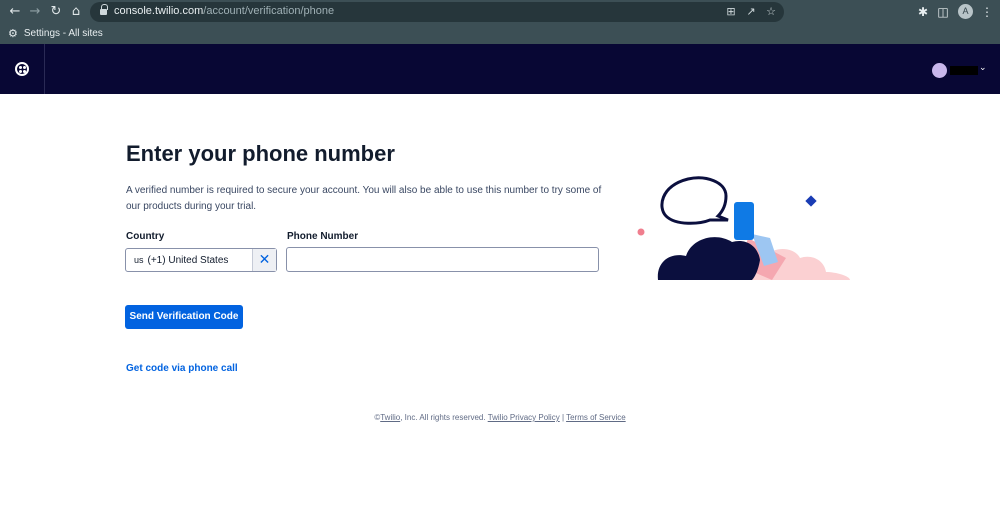 The width and height of the screenshot is (1000, 511). Describe the element at coordinates (13, 33) in the screenshot. I see `gear-icon: ⚙` at that location.